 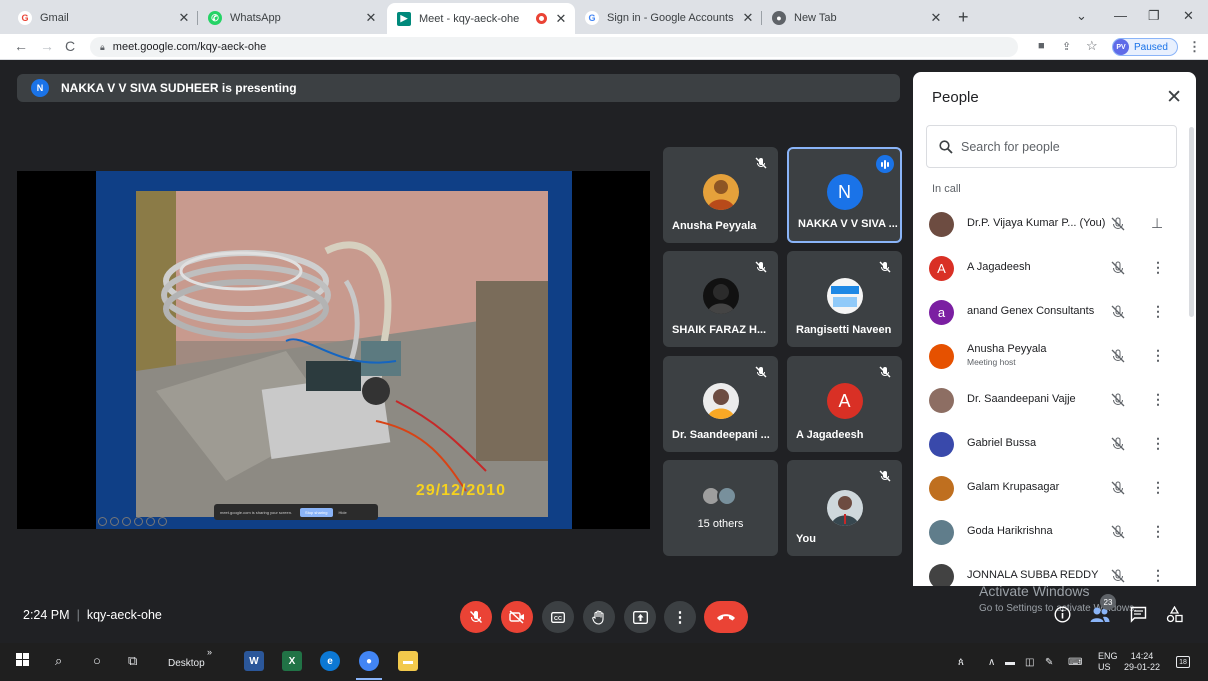 What do you see at coordinates (640, 617) in the screenshot?
I see `present-now-button` at bounding box center [640, 617].